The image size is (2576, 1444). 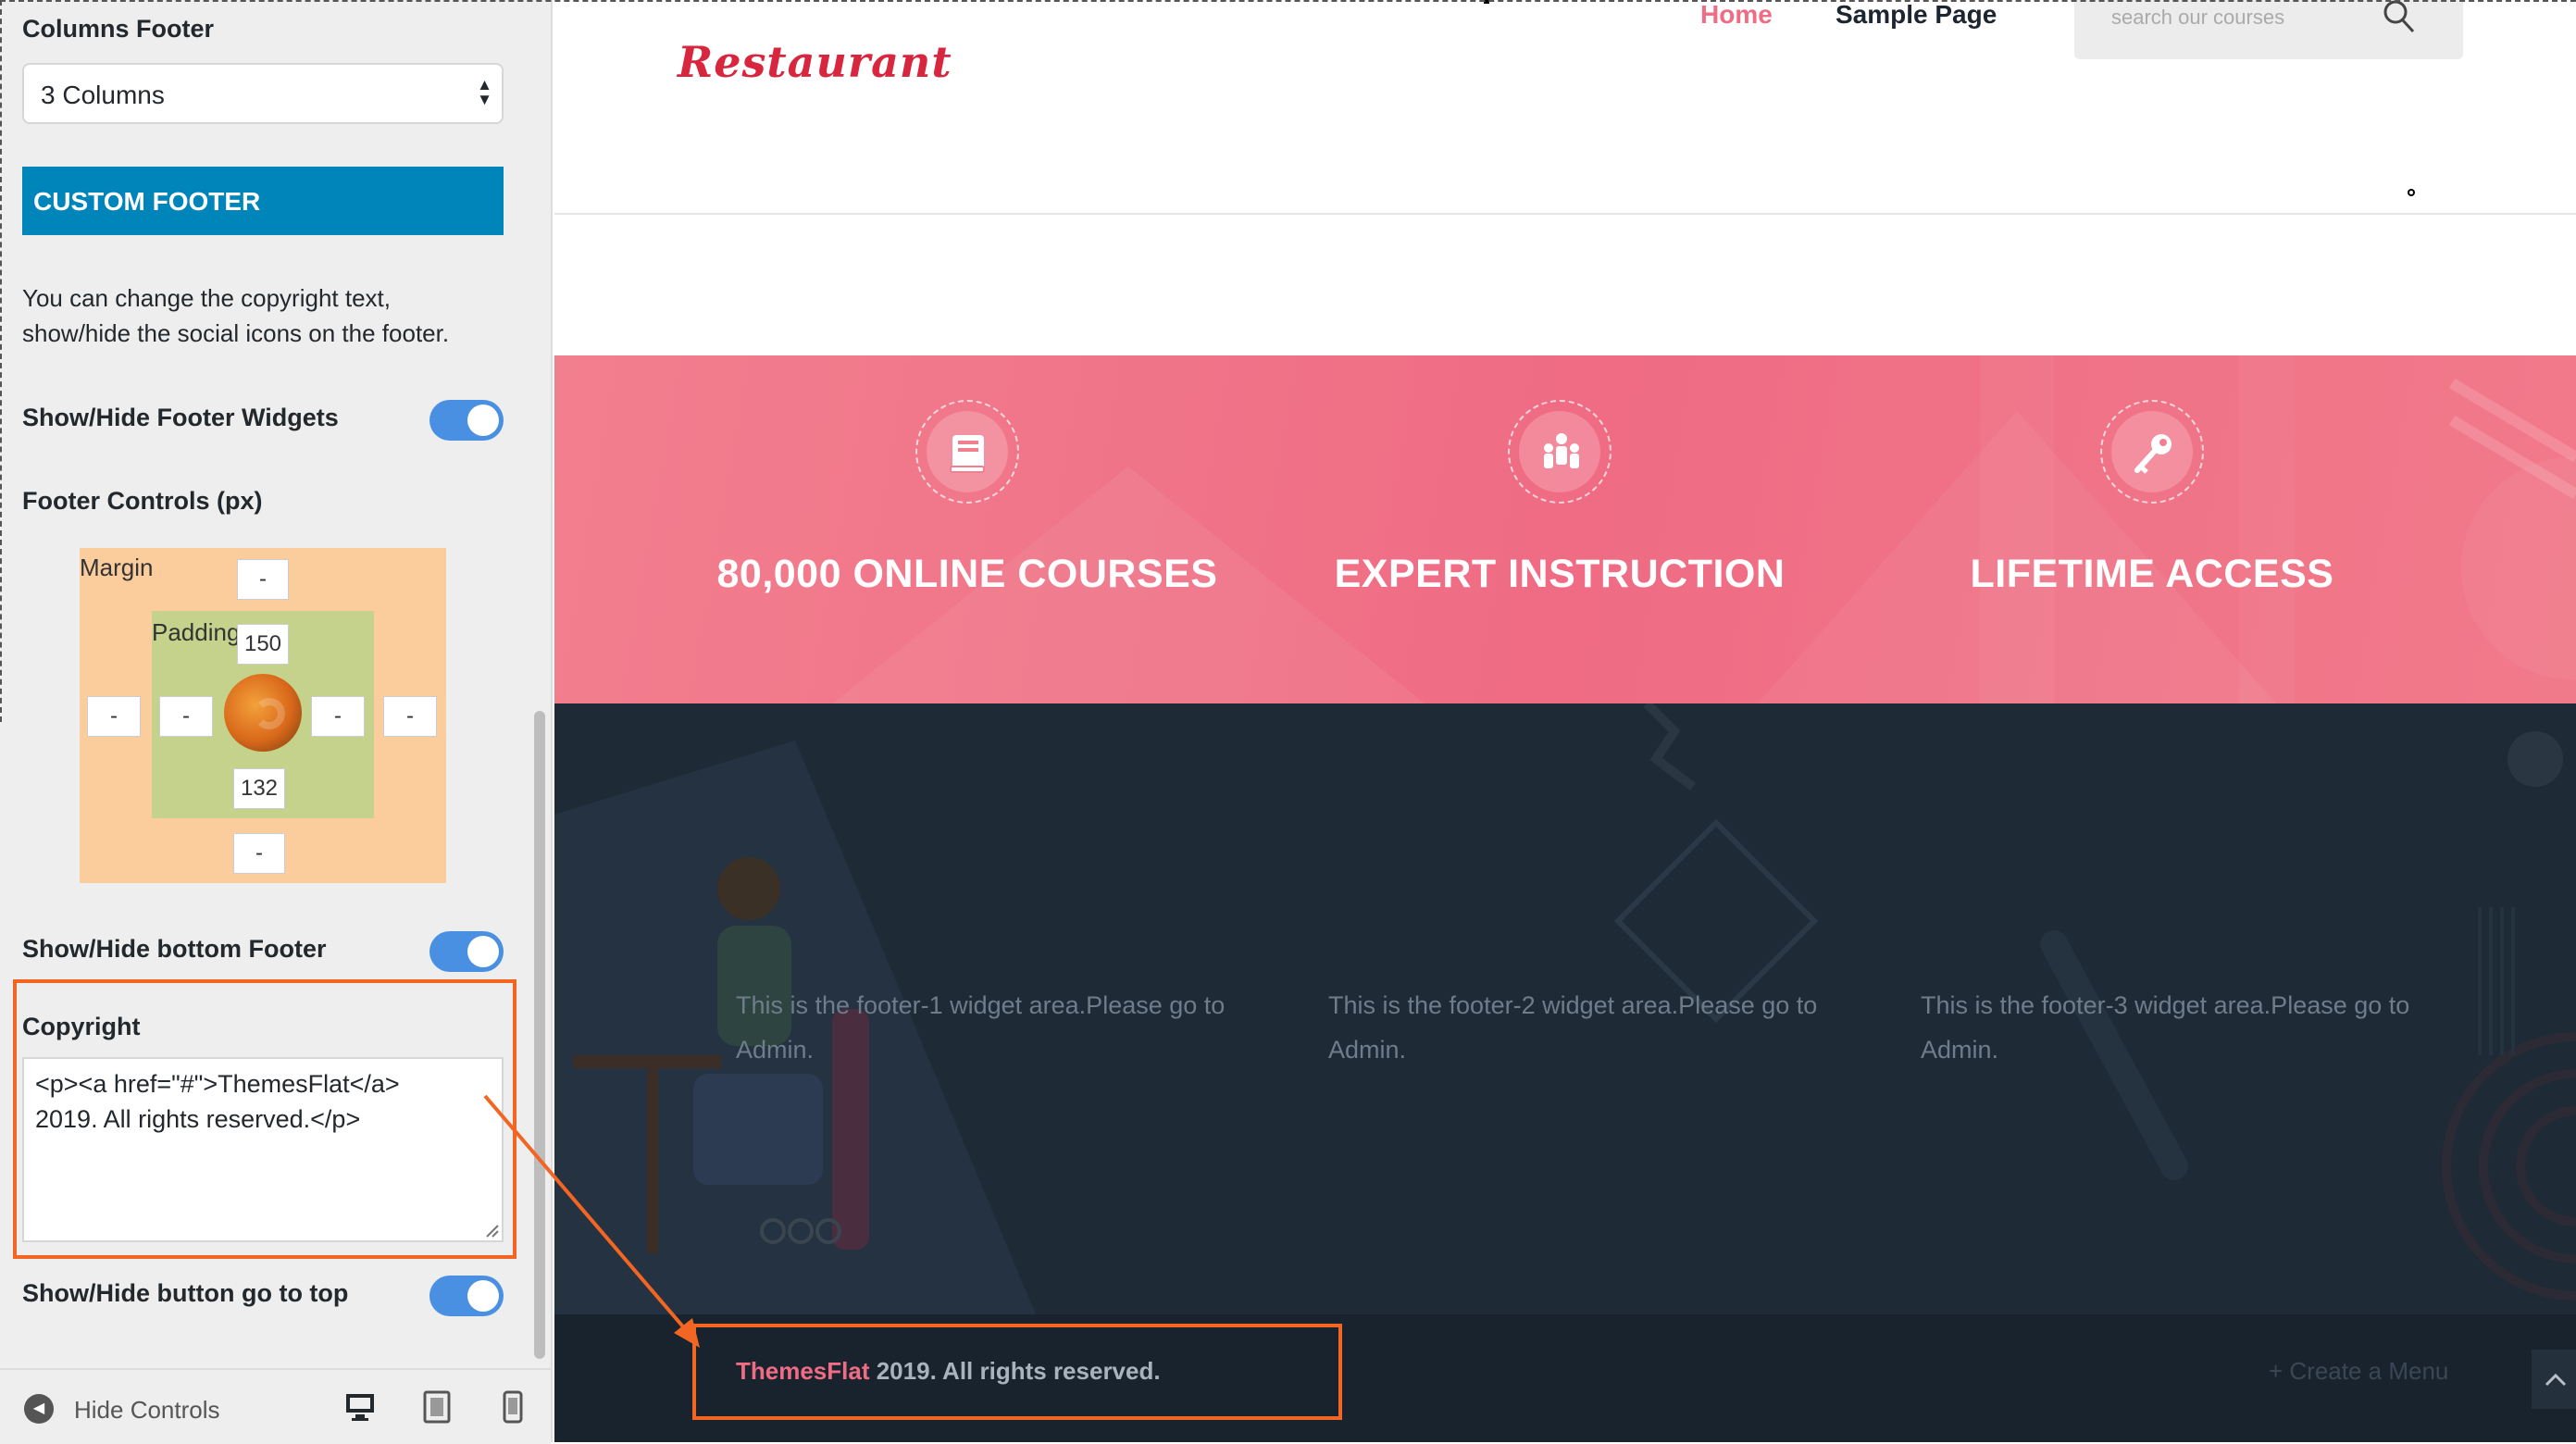 What do you see at coordinates (180, 417) in the screenshot?
I see `show-footer-widgets-label: Show/Hide Footer Widgets` at bounding box center [180, 417].